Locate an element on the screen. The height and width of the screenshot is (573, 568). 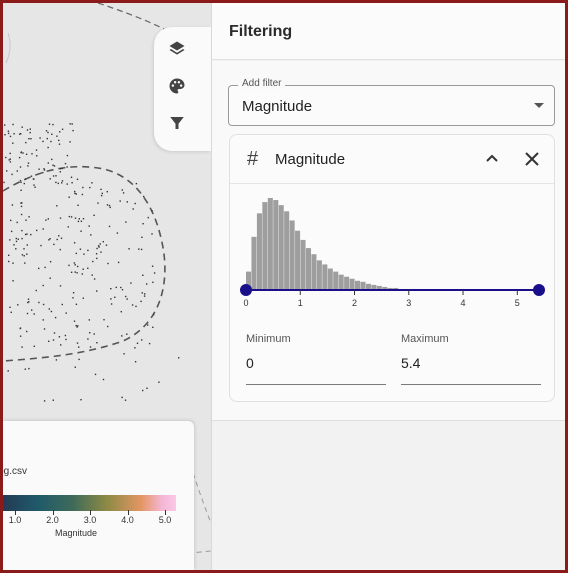
layers-icon is located at coordinates (180, 52).